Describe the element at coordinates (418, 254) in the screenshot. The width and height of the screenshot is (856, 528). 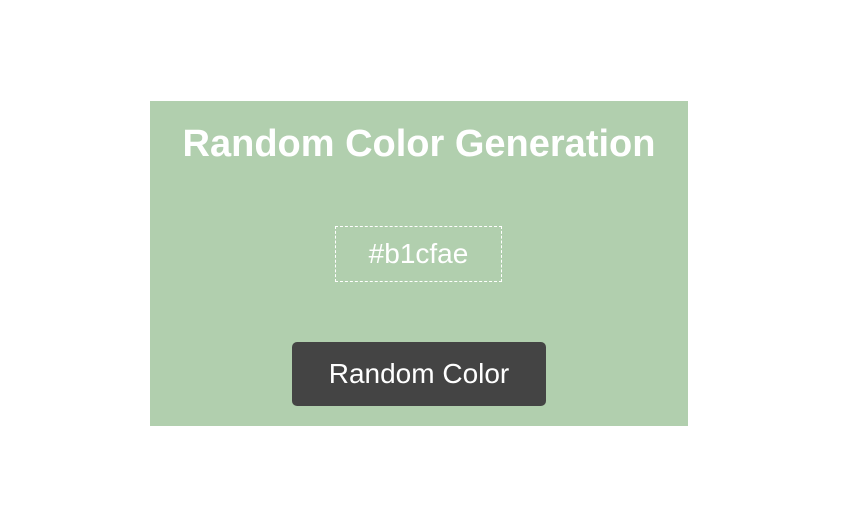
I see `color-hex-display: #b1cfae` at that location.